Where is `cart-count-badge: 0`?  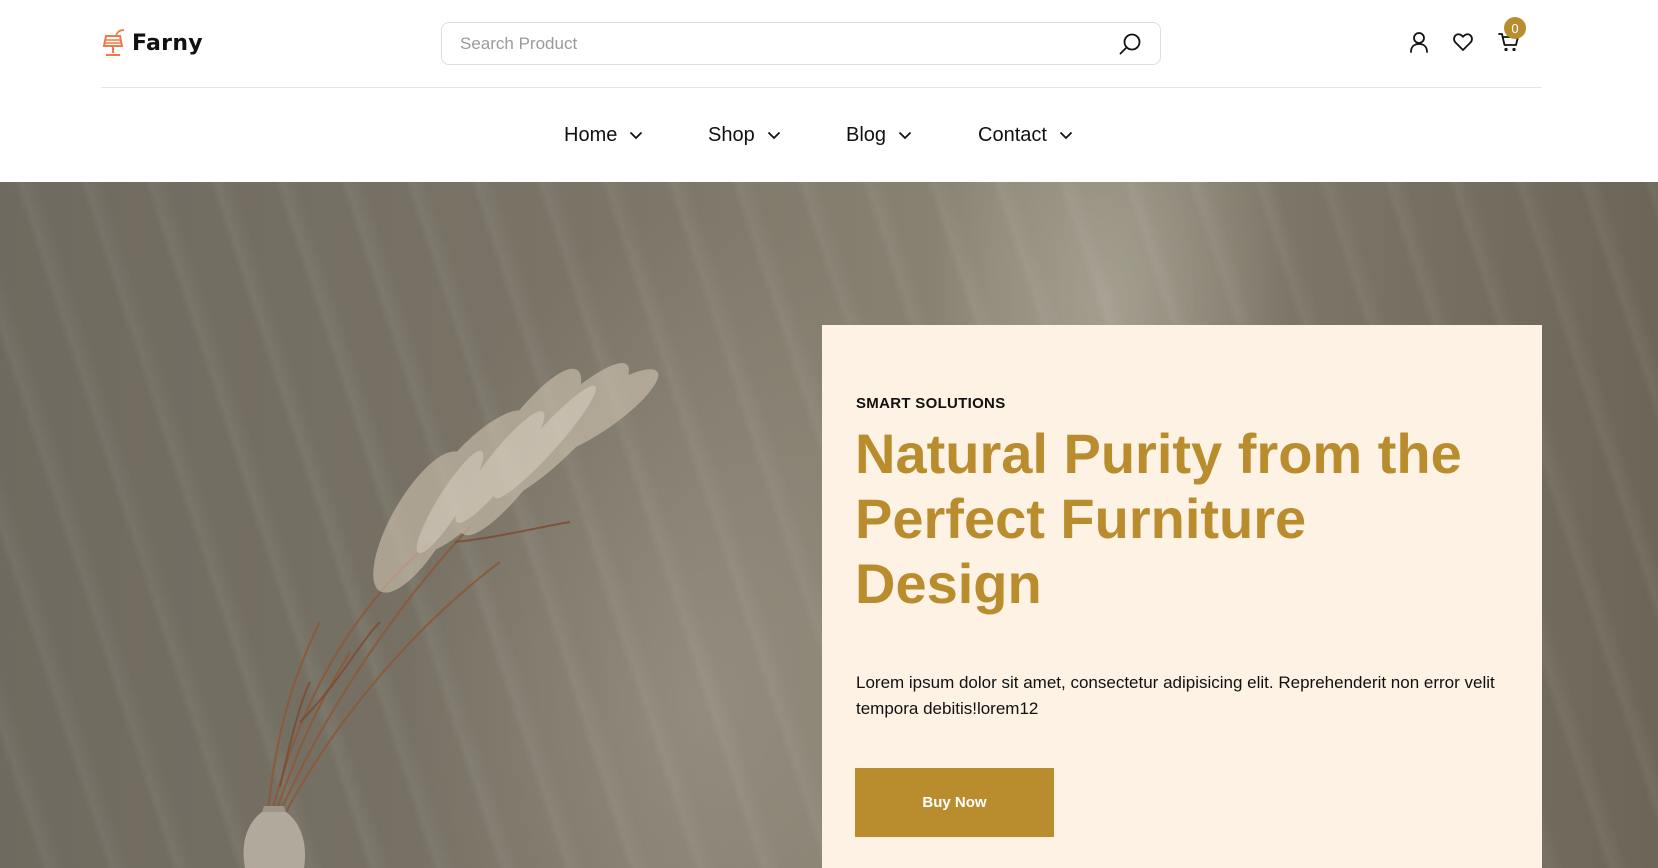 cart-count-badge: 0 is located at coordinates (1515, 28).